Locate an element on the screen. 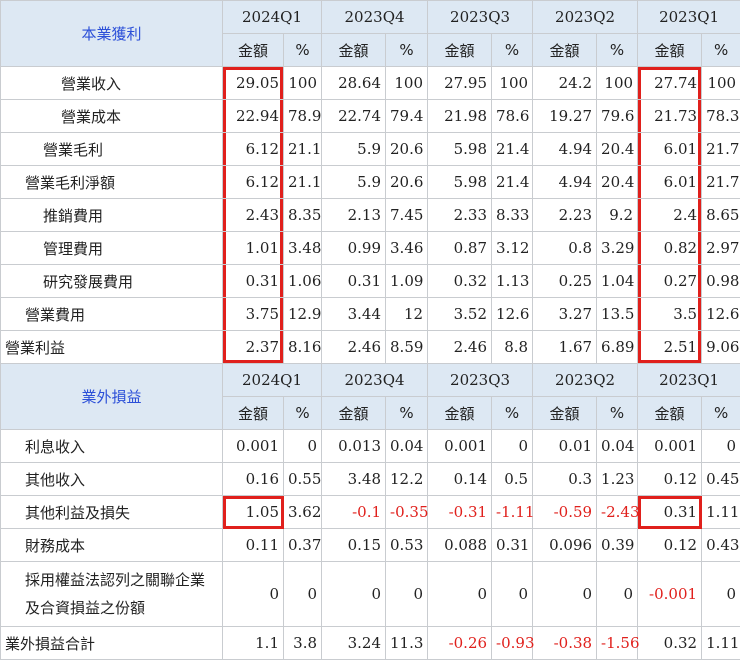  percent-cell: 1.11 is located at coordinates (720, 643).